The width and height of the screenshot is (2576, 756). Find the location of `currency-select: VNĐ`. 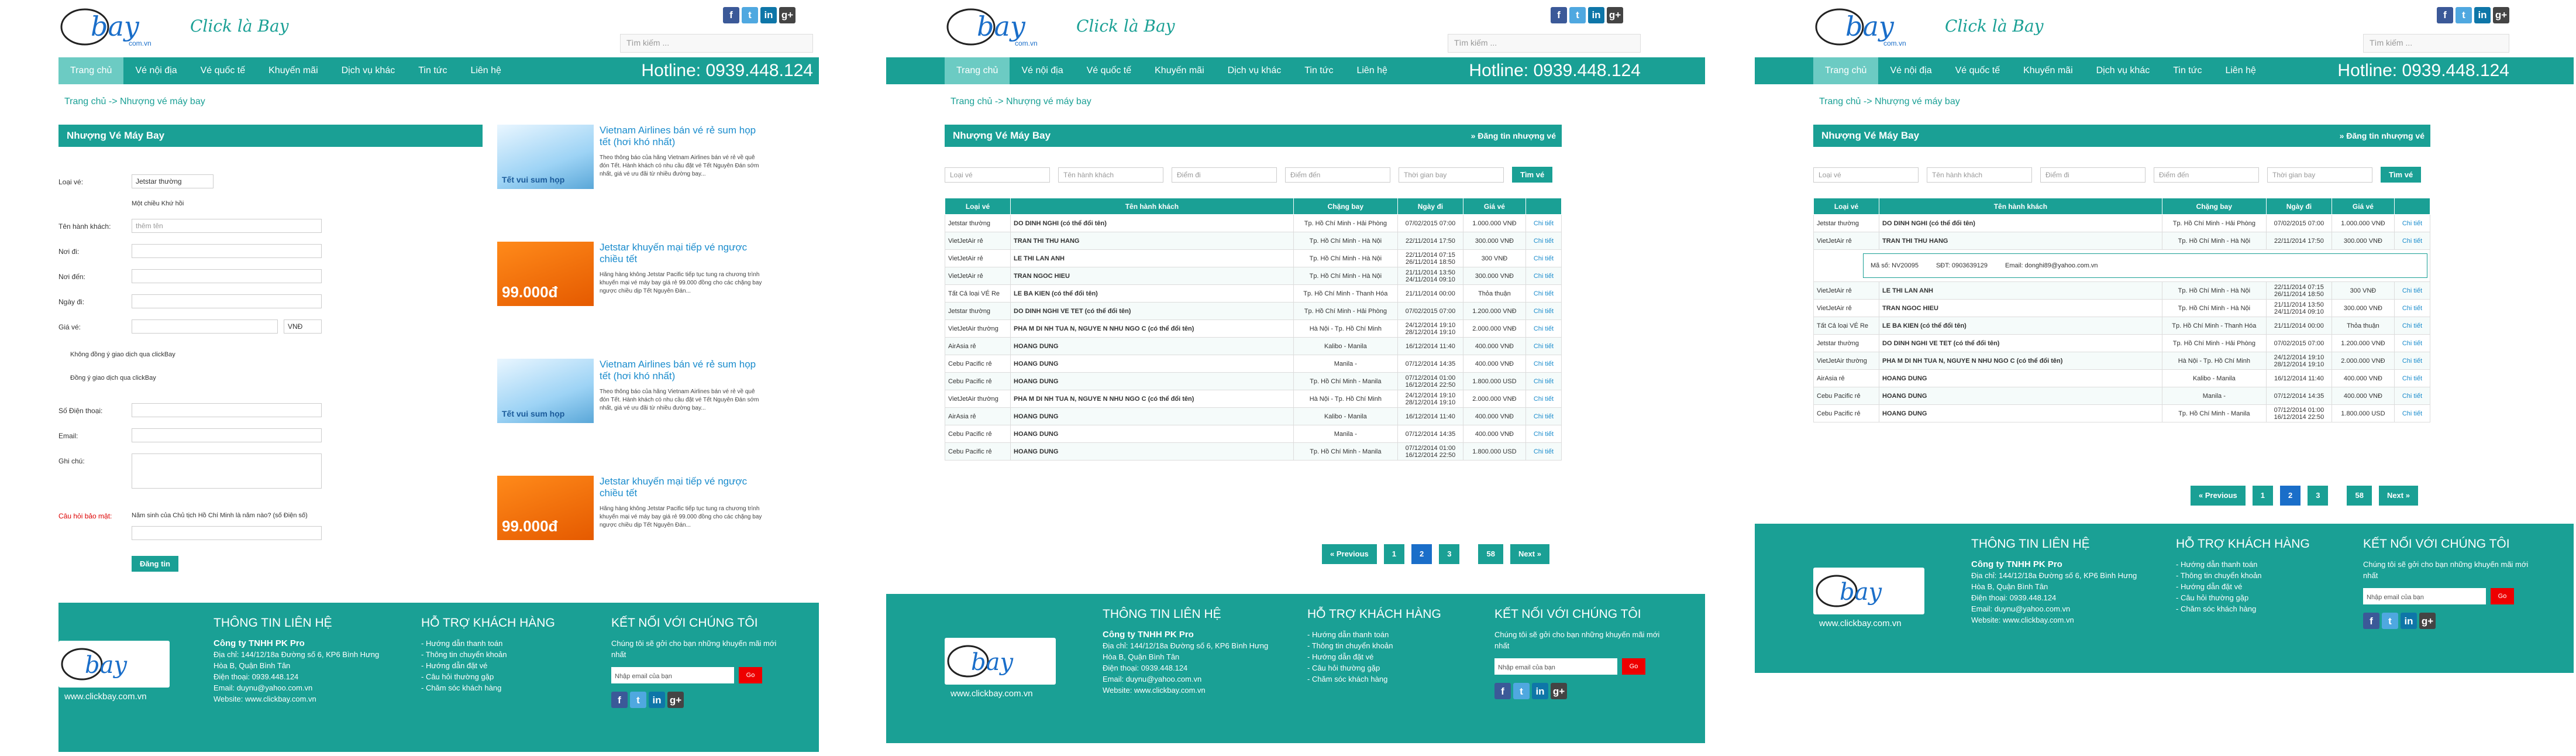

currency-select: VNĐ is located at coordinates (303, 327).